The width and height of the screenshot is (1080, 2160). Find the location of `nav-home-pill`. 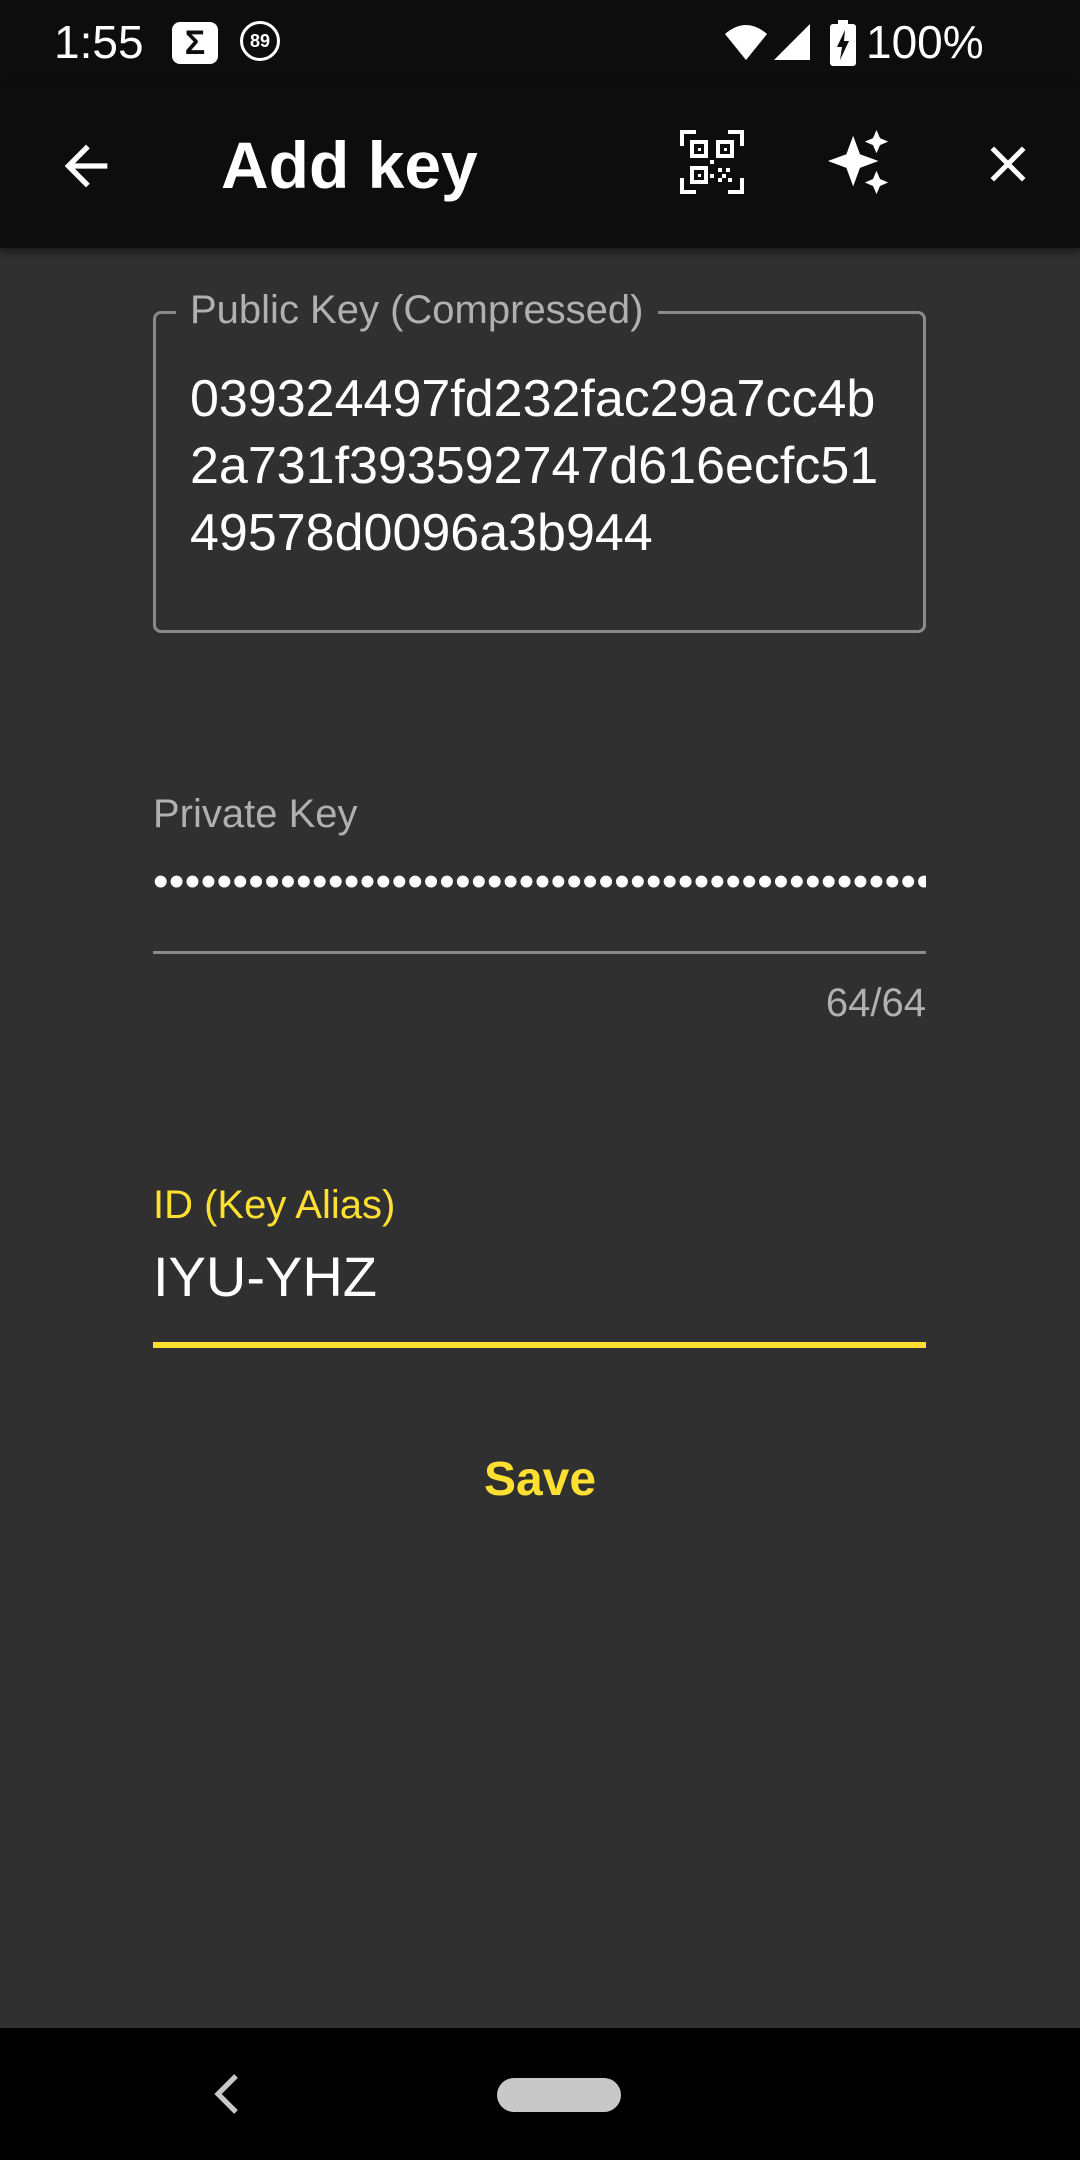

nav-home-pill is located at coordinates (559, 2095).